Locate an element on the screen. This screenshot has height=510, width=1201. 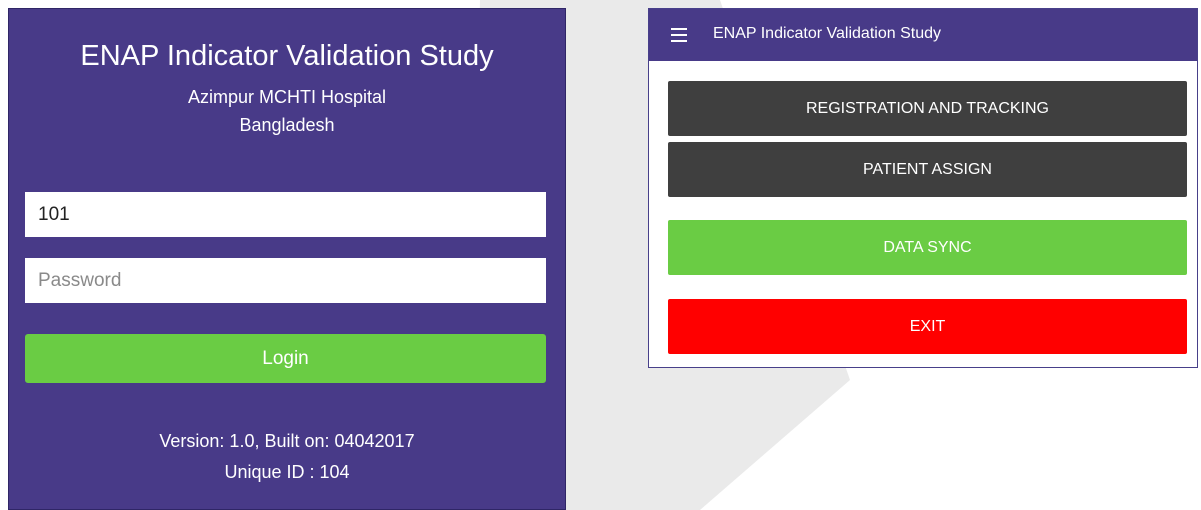
unique-id: Unique ID : 104 is located at coordinates (287, 472).